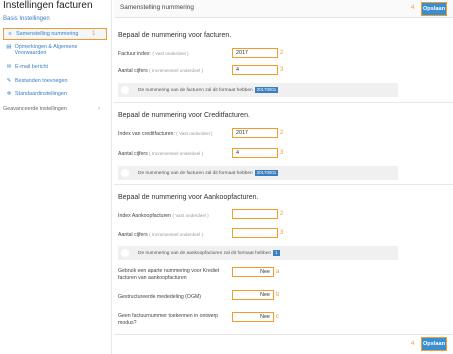 The height and width of the screenshot is (354, 453). Describe the element at coordinates (9, 81) in the screenshot. I see `paperclip-icon: ✎` at that location.